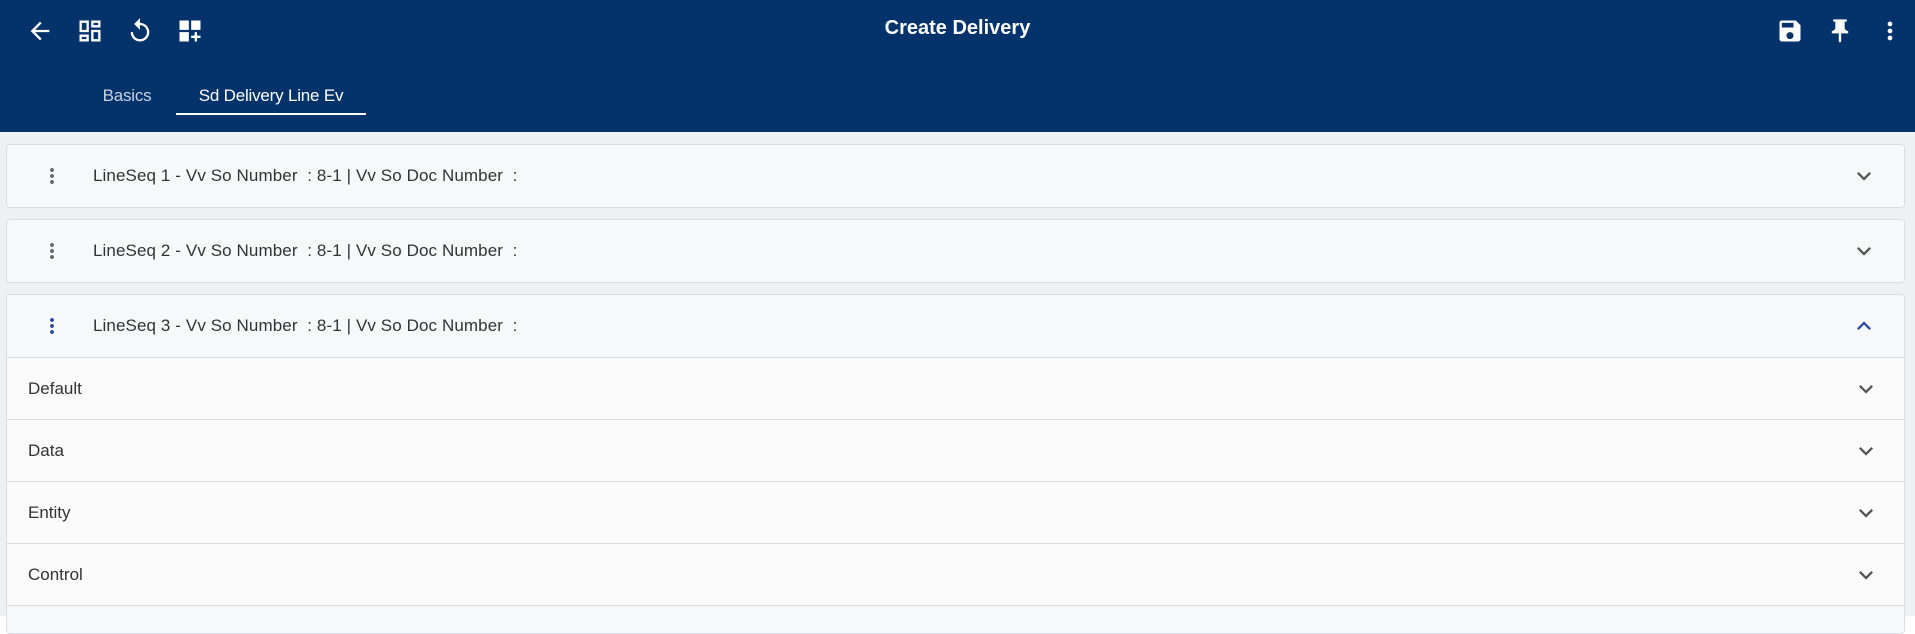 The width and height of the screenshot is (1915, 634). What do you see at coordinates (190, 31) in the screenshot?
I see `add-widget-icon` at bounding box center [190, 31].